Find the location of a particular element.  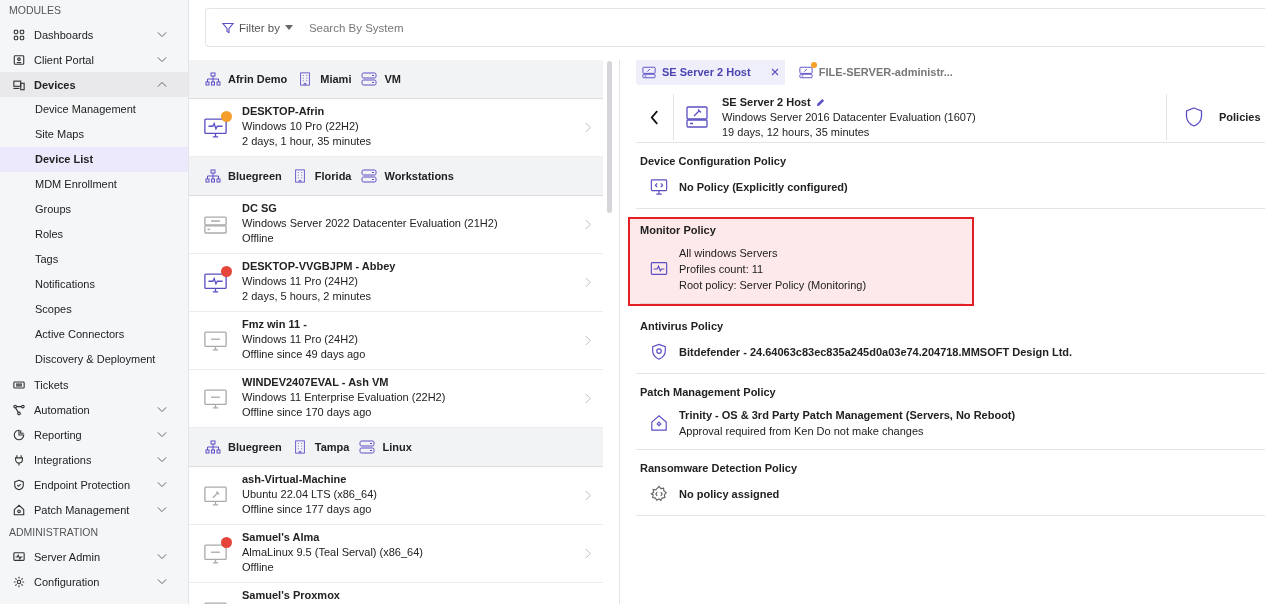

nav-subitem: Device Management is located at coordinates (94, 109).